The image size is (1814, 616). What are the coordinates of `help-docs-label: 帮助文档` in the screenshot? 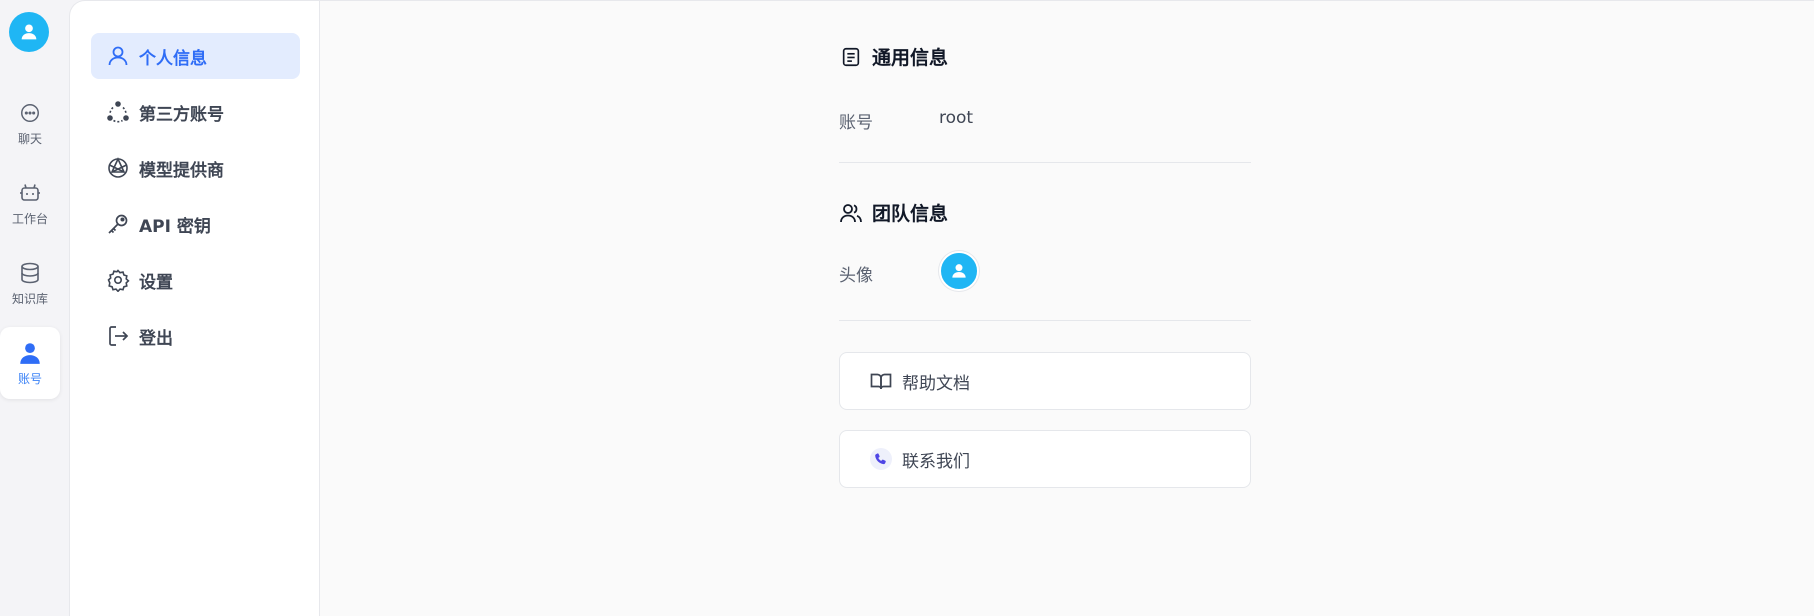 It's located at (936, 383).